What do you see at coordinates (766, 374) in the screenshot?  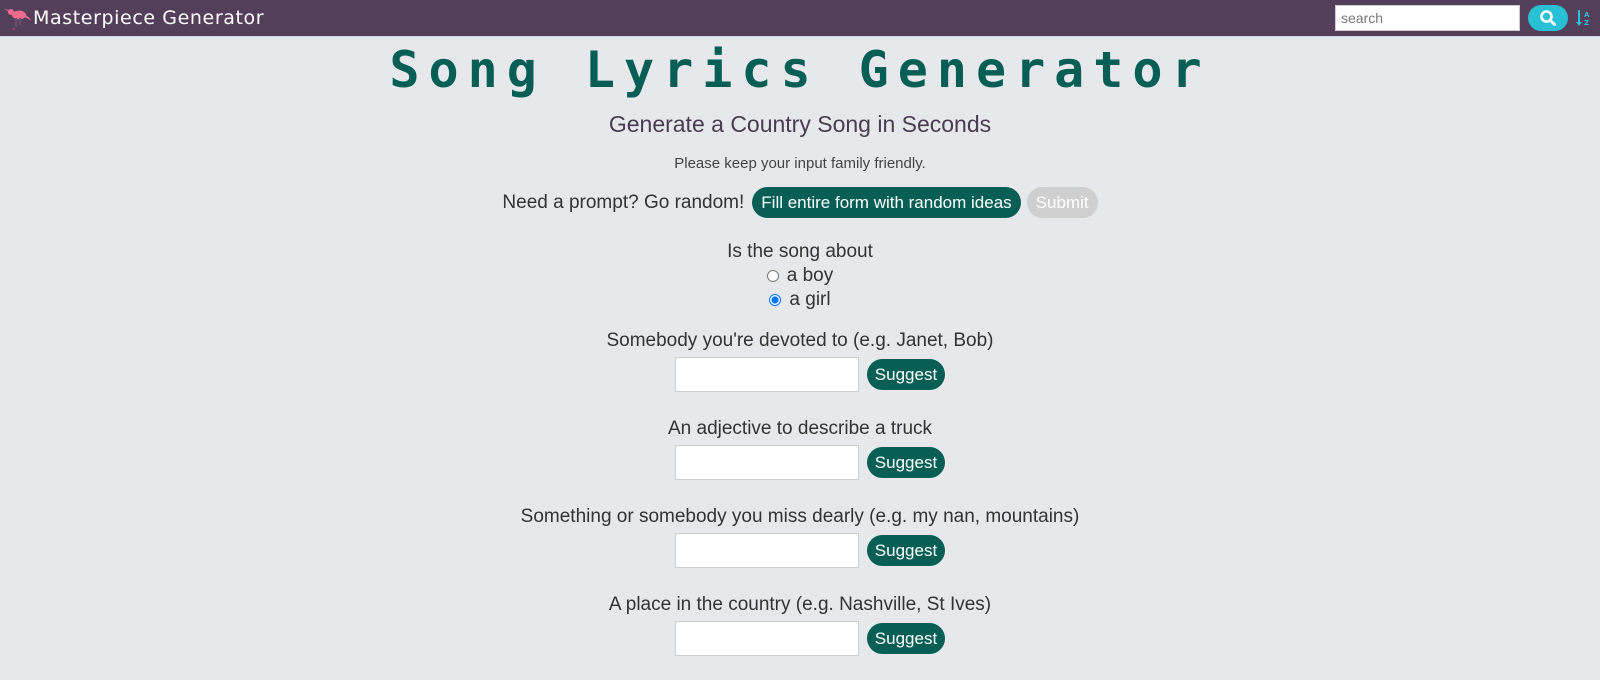 I see `devoted-to-input` at bounding box center [766, 374].